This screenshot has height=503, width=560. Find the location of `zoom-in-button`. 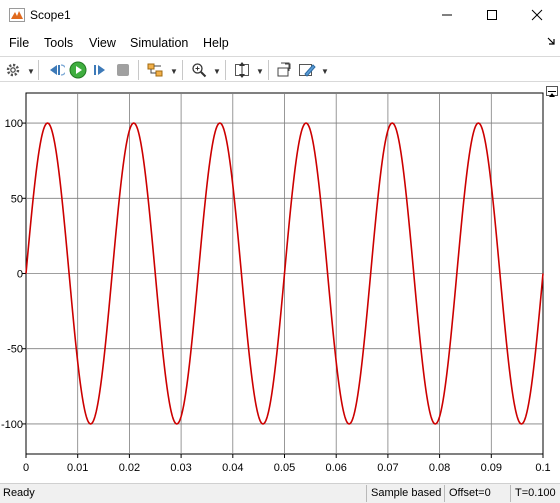

zoom-in-button is located at coordinates (199, 70).